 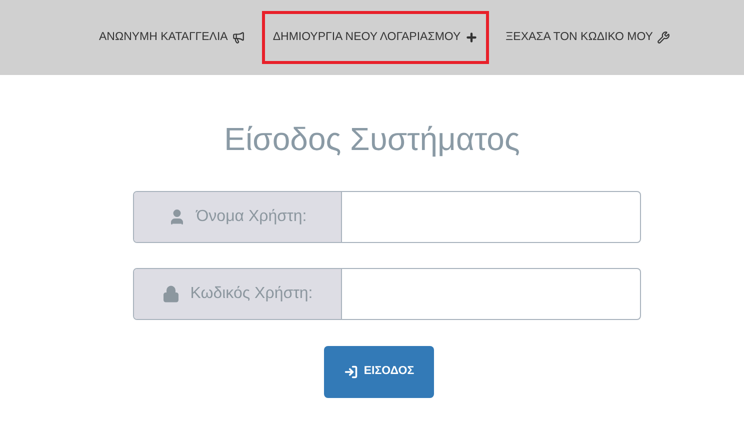 What do you see at coordinates (171, 294) in the screenshot?
I see `lock-icon` at bounding box center [171, 294].